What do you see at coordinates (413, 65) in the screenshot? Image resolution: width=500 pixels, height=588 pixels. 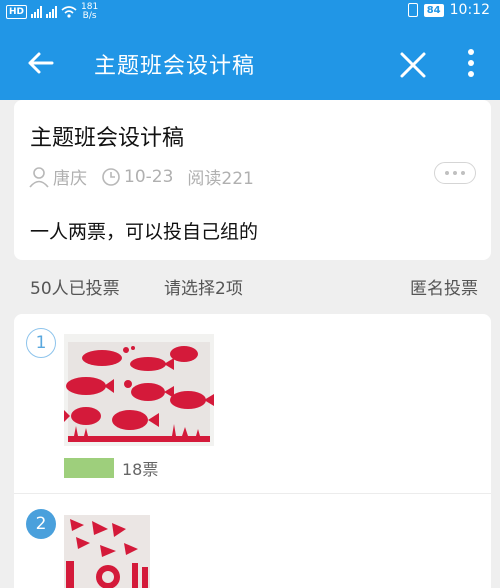 I see `close-icon` at bounding box center [413, 65].